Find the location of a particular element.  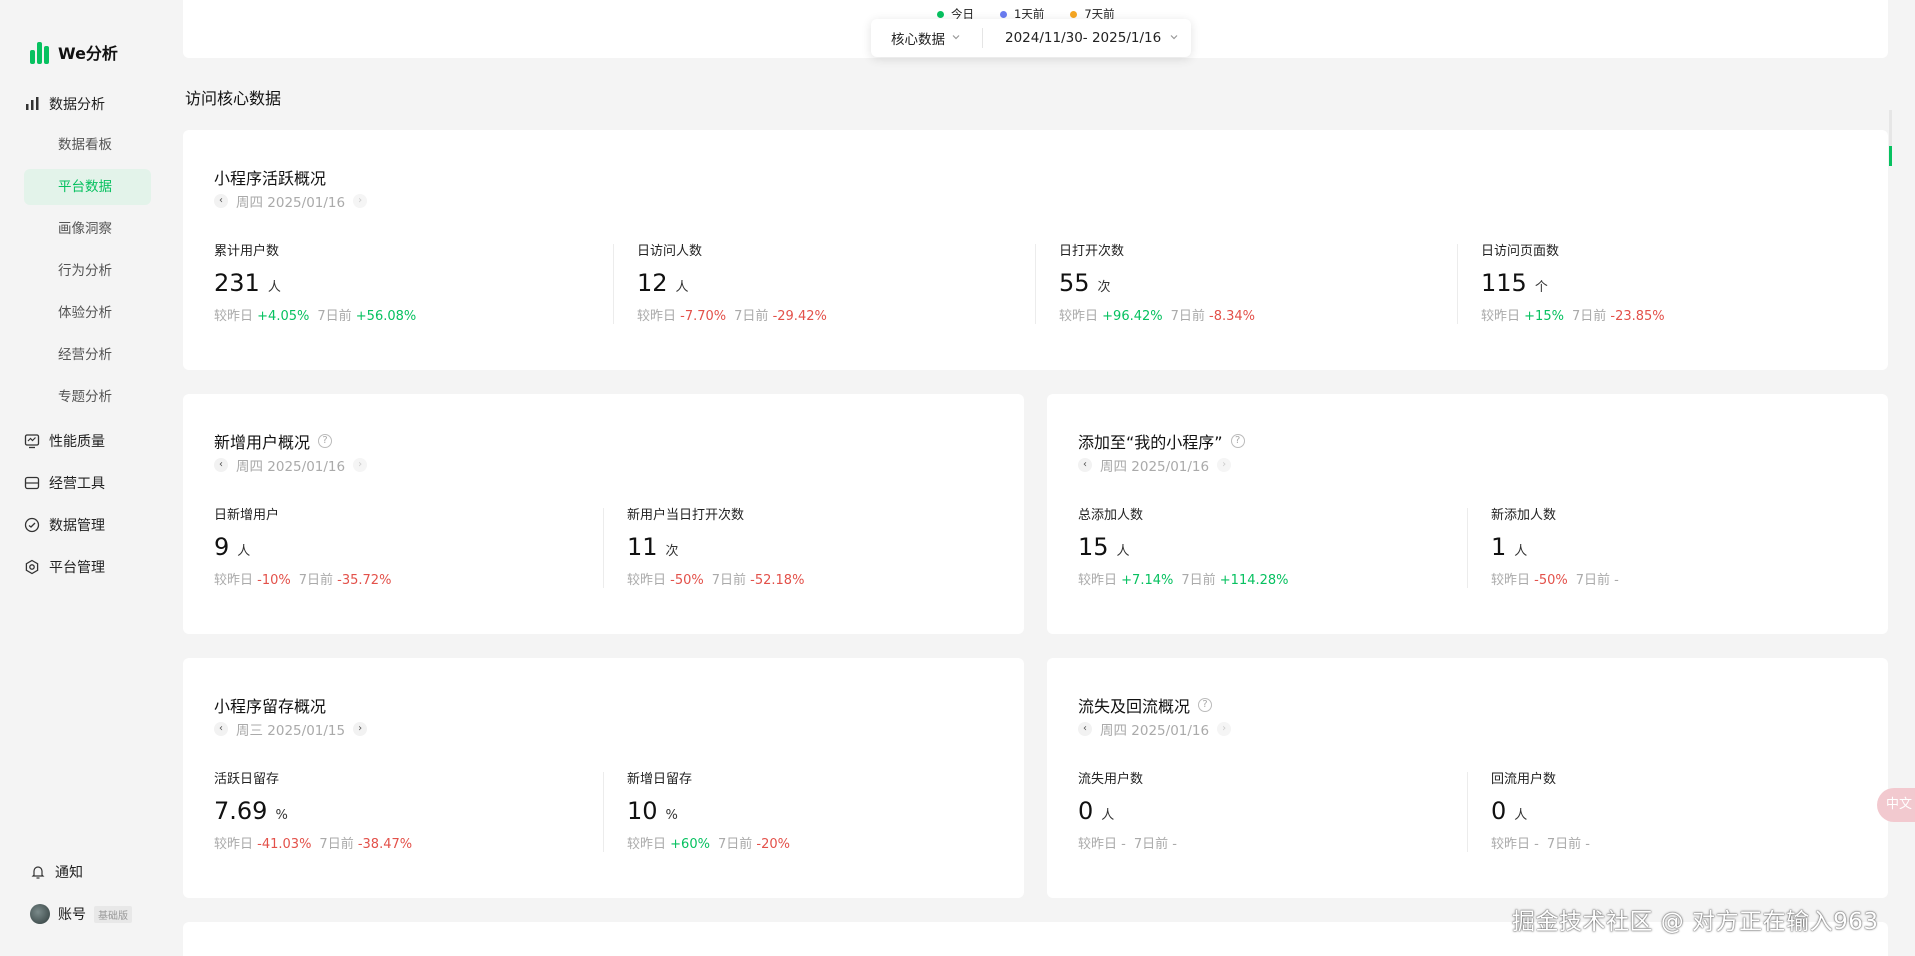

account-label: 账号 is located at coordinates (72, 915).